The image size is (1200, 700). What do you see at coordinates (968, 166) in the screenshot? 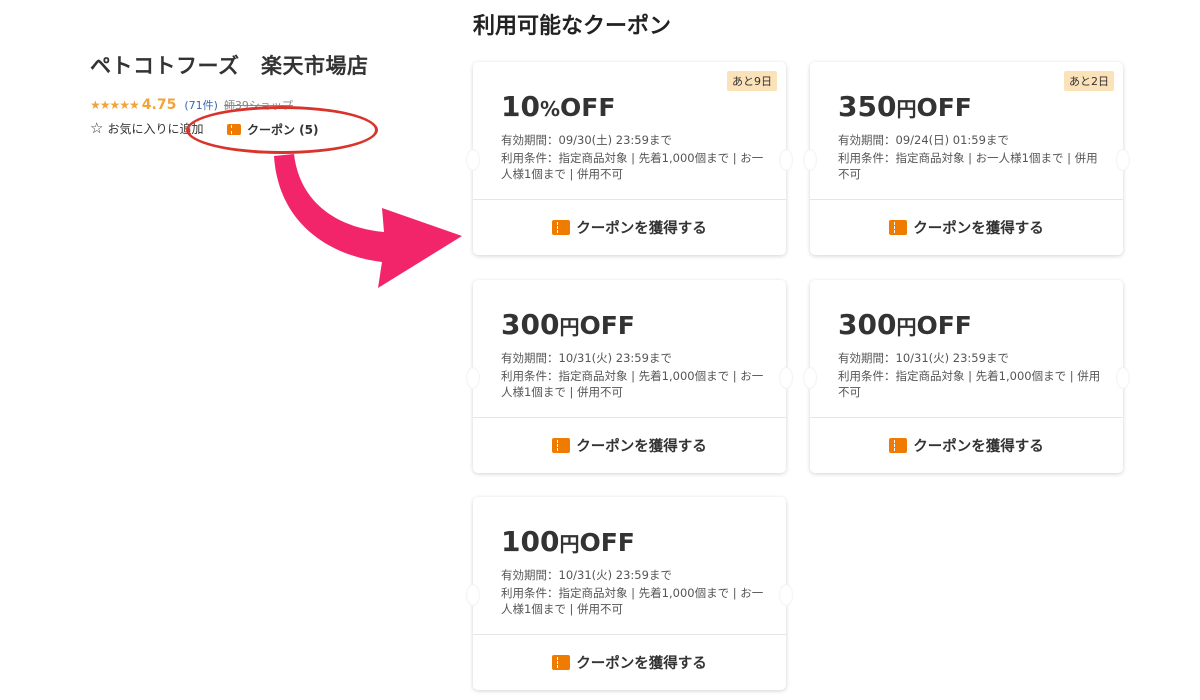
I see `coupon-conditions: 利用条件：指定商品対象 | お一人様1個まで | 併用不可` at bounding box center [968, 166].